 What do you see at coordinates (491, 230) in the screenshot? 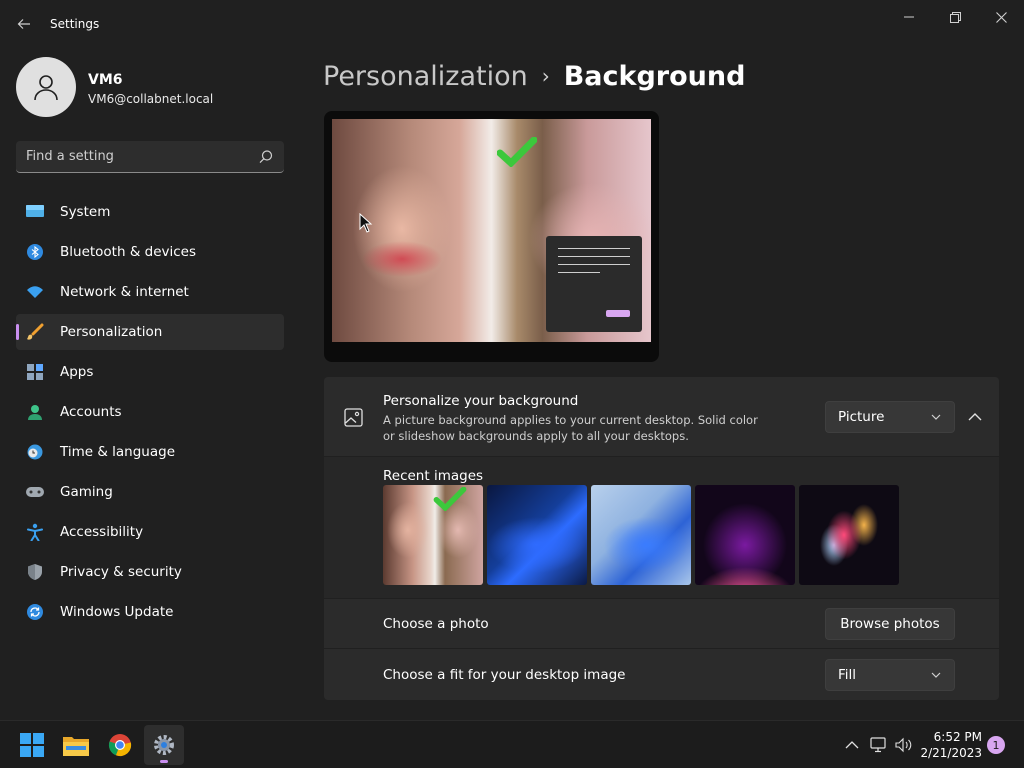
I see `preview-wallpaper-image` at bounding box center [491, 230].